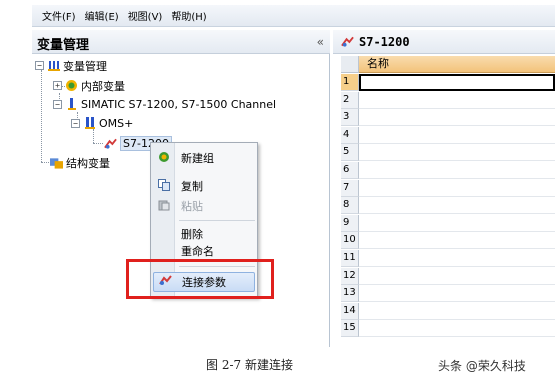  I want to click on device-icon, so click(89, 123).